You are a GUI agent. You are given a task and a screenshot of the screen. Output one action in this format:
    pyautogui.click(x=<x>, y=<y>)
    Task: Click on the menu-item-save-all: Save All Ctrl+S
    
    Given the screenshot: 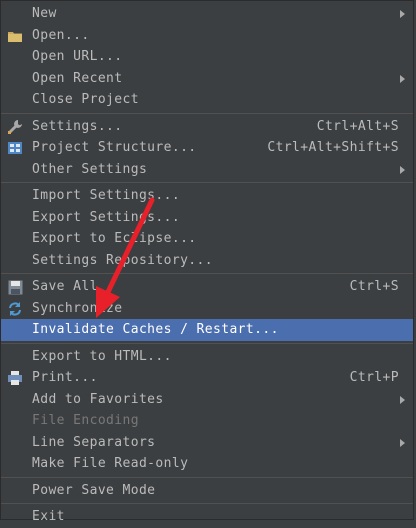 What is the action you would take?
    pyautogui.click(x=207, y=287)
    